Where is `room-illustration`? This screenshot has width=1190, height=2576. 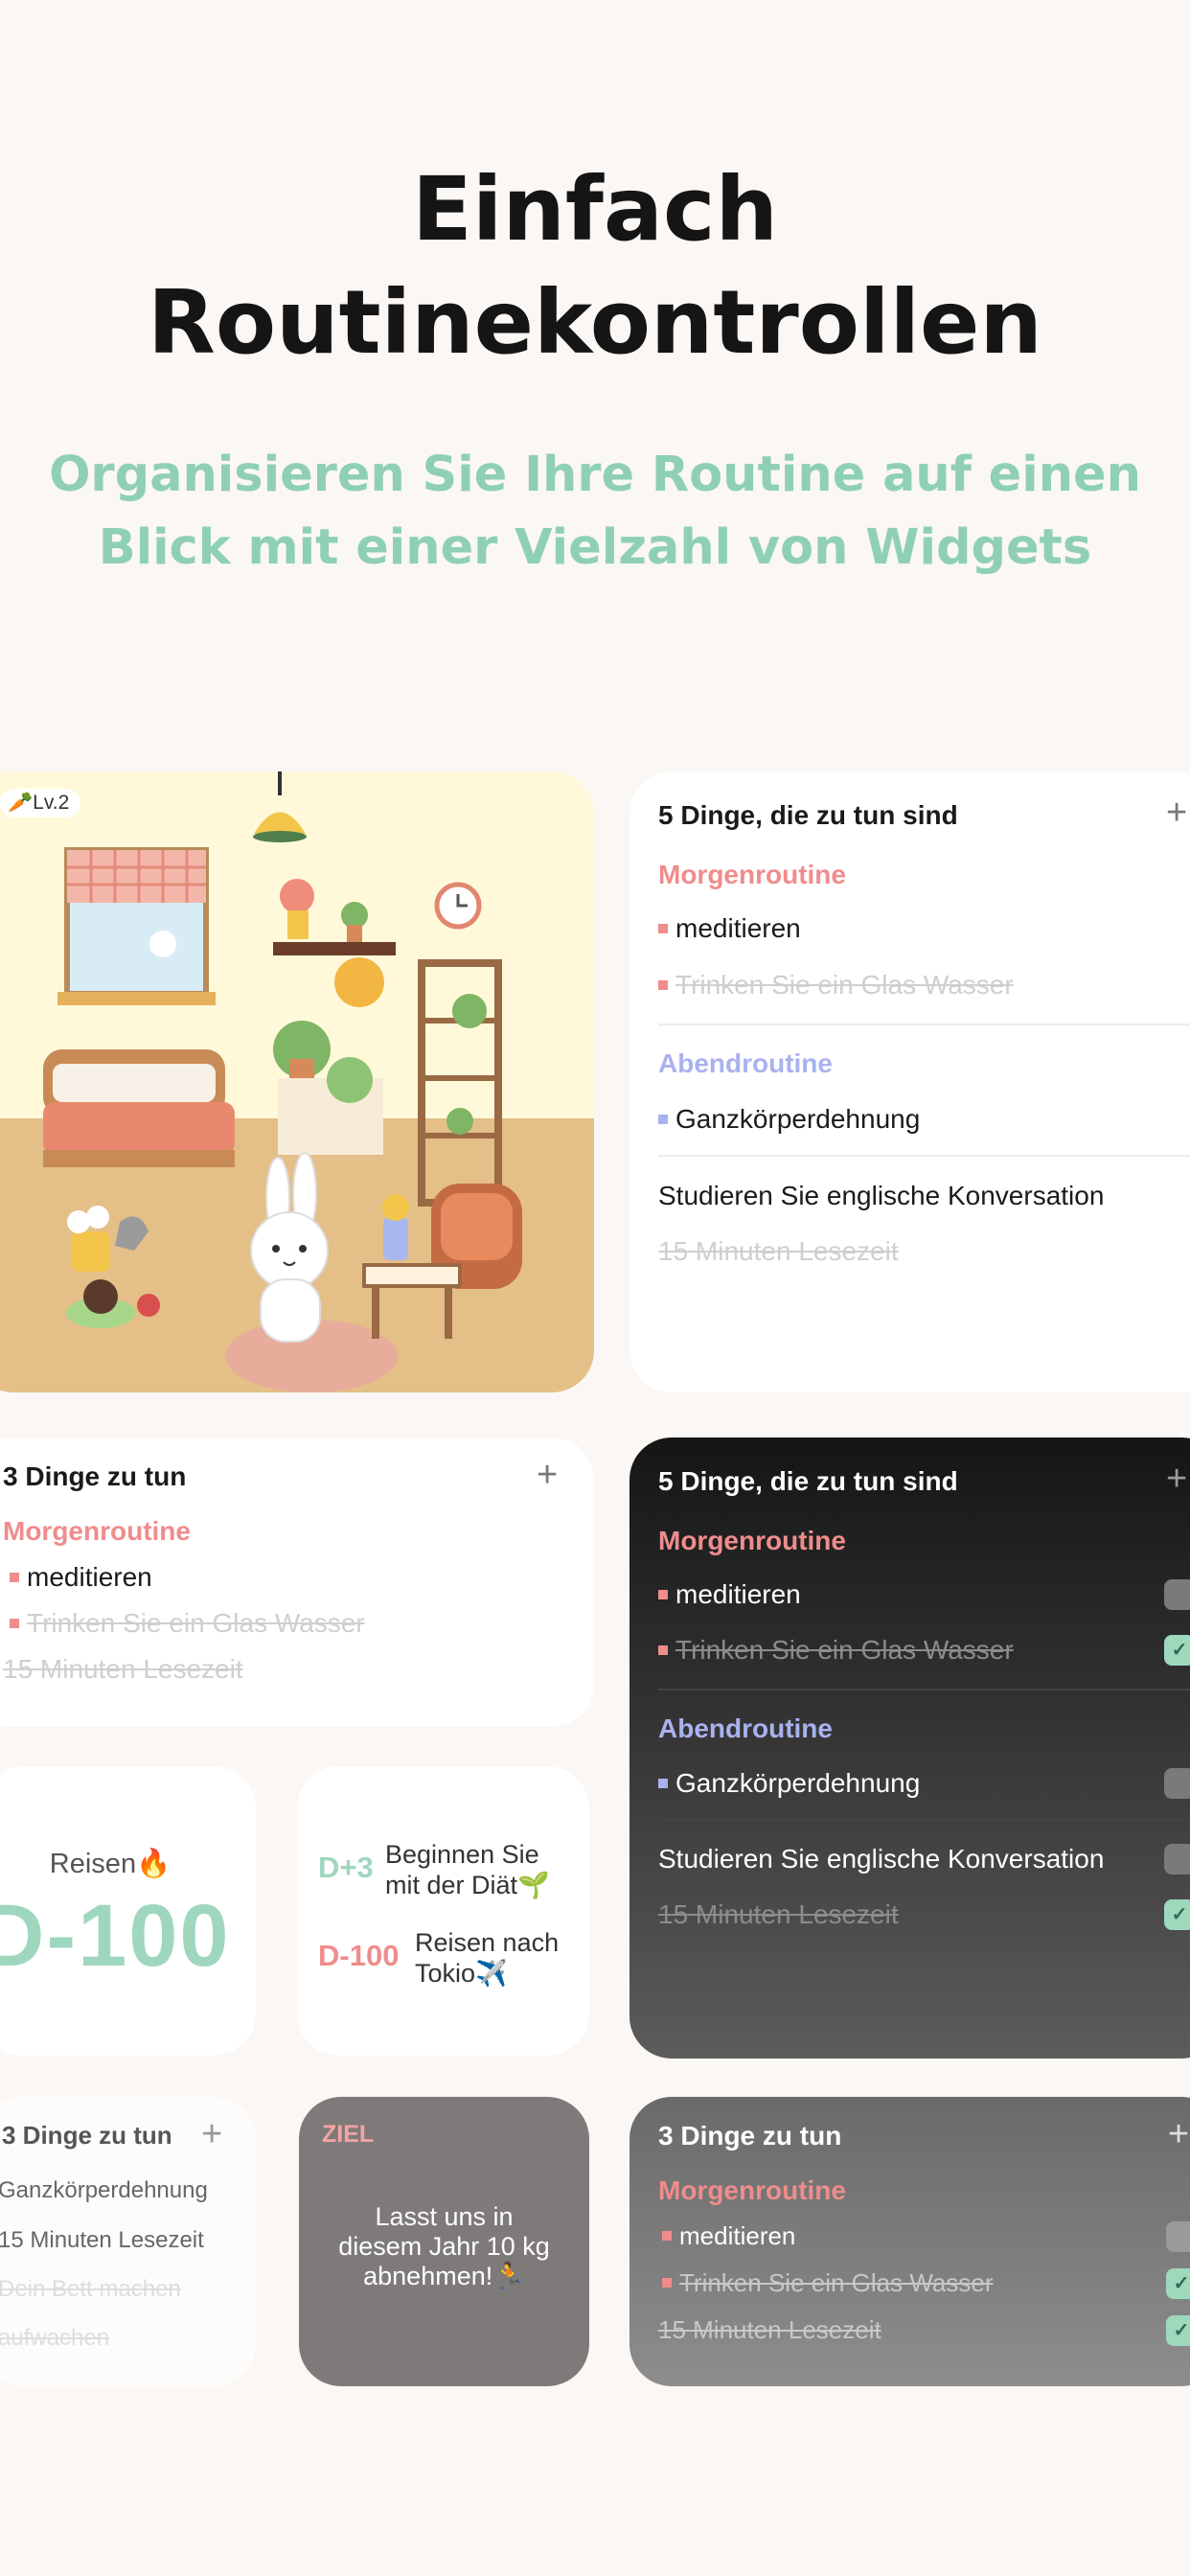
room-illustration is located at coordinates (297, 1081).